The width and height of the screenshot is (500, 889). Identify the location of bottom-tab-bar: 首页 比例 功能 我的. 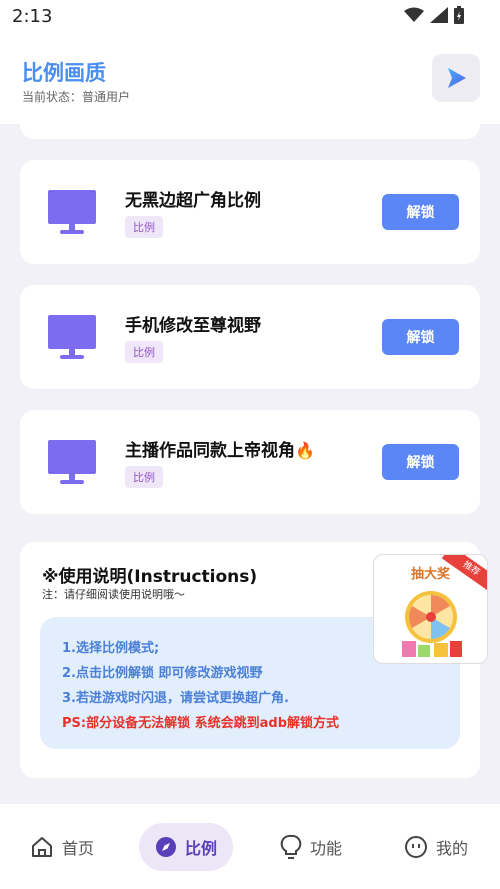
(250, 846).